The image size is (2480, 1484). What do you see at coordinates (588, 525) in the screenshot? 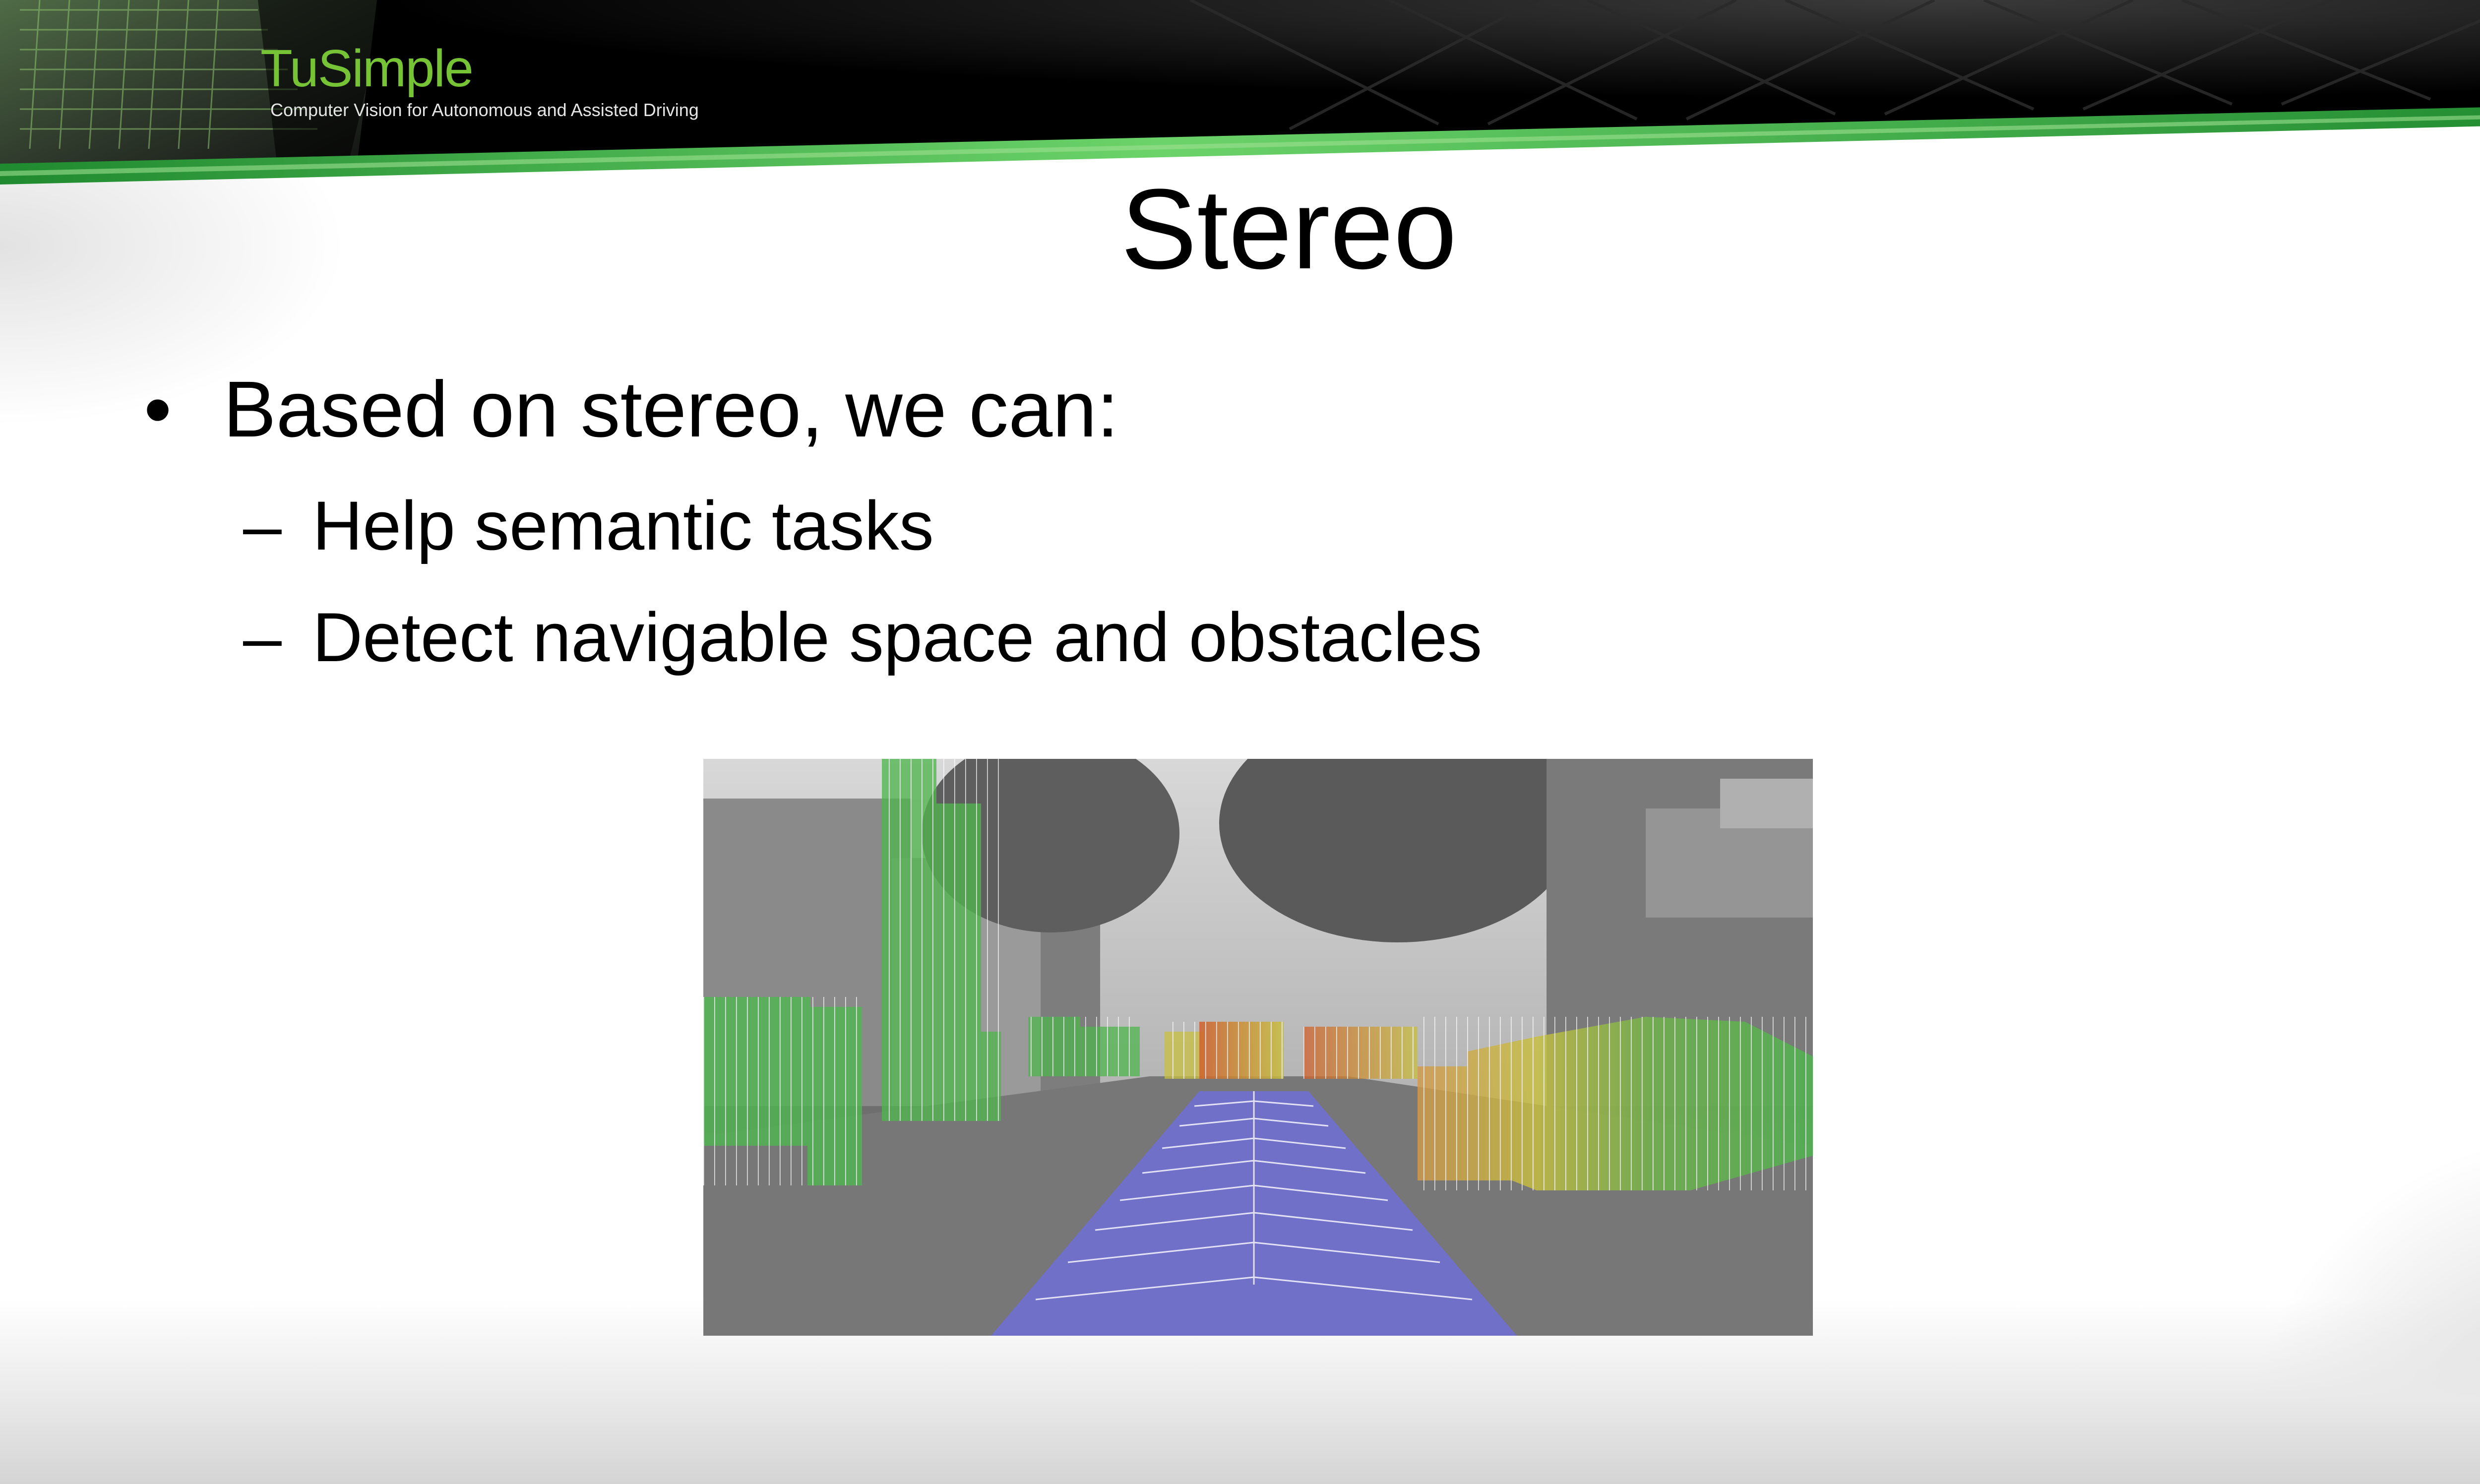
I see `sub-bullet-item: – Help semantic tasks` at bounding box center [588, 525].